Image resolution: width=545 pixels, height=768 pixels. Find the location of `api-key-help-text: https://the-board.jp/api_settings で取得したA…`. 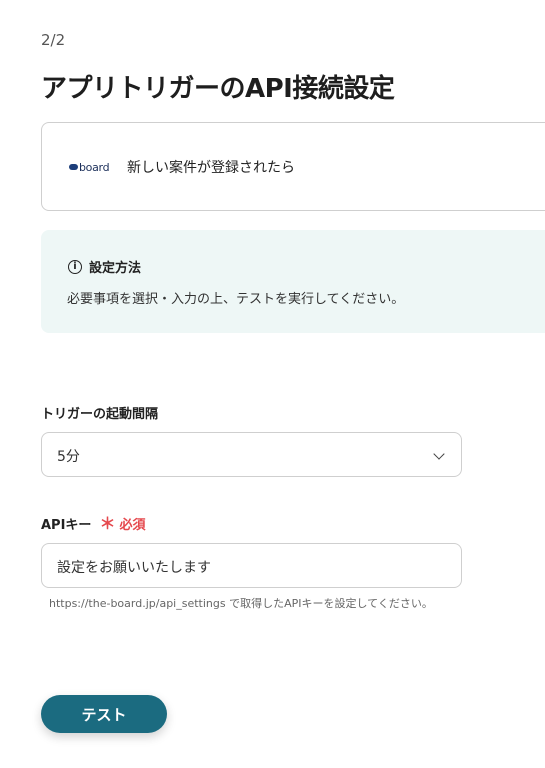

api-key-help-text: https://the-board.jp/api_settings で取得したA… is located at coordinates (241, 603).